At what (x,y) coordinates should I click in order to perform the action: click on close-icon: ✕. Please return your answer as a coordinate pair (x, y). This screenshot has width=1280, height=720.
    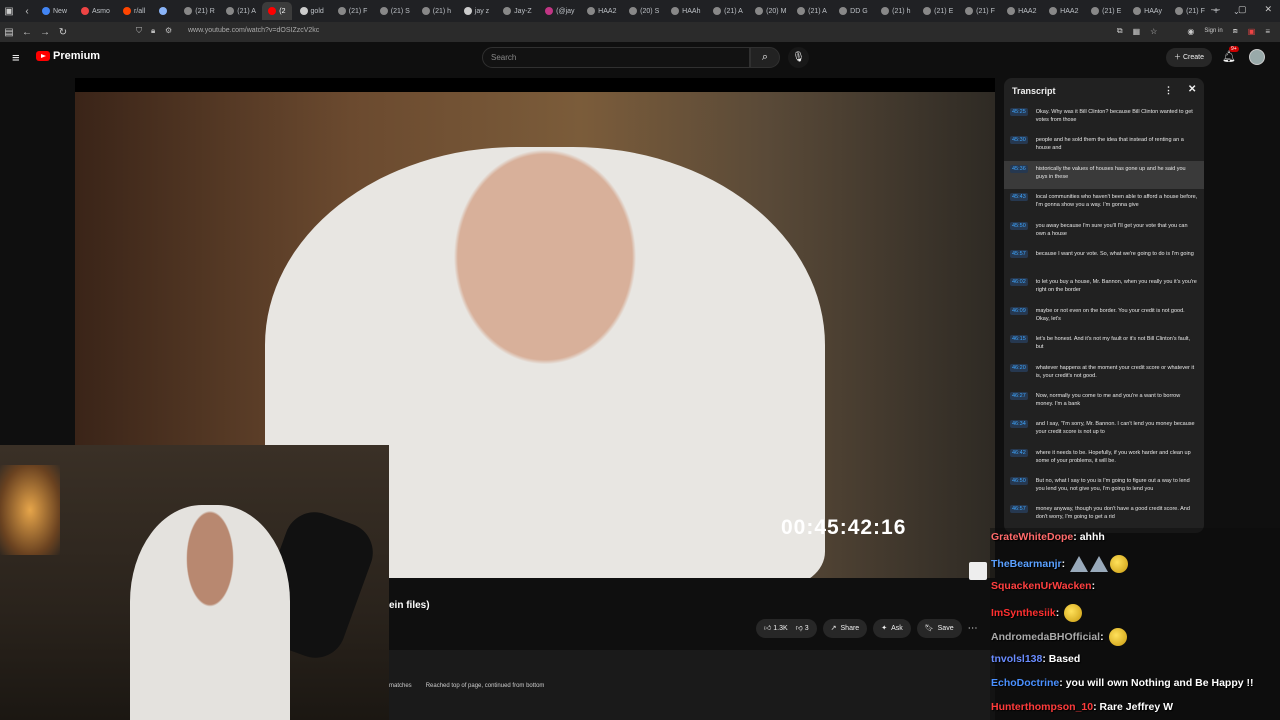
    Looking at the image, I should click on (1192, 89).